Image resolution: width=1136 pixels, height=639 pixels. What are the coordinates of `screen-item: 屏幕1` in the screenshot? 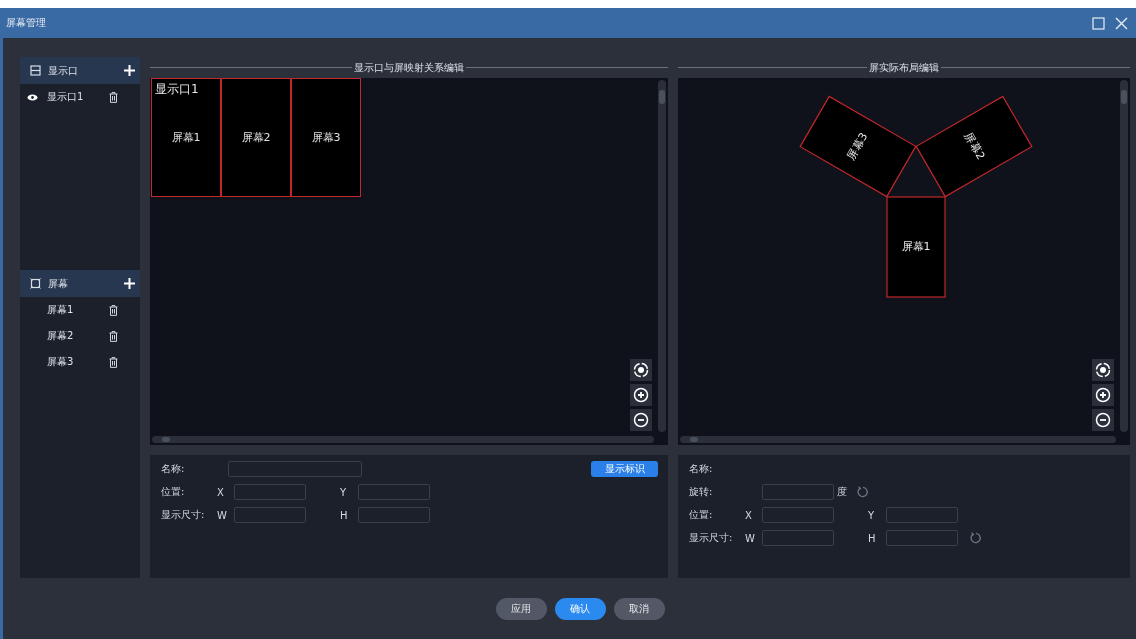 It's located at (74, 310).